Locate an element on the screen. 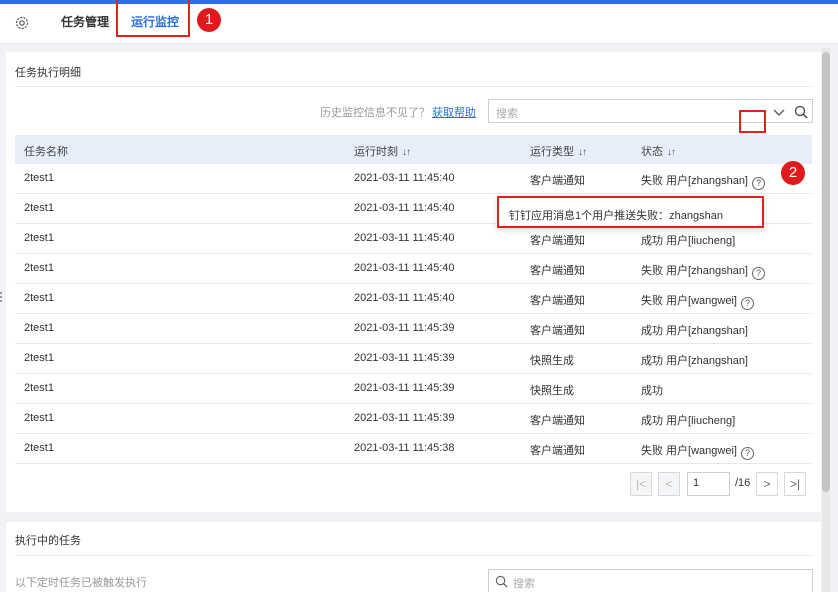 Image resolution: width=838 pixels, height=592 pixels. card-title: 执行中的任务 is located at coordinates (48, 541).